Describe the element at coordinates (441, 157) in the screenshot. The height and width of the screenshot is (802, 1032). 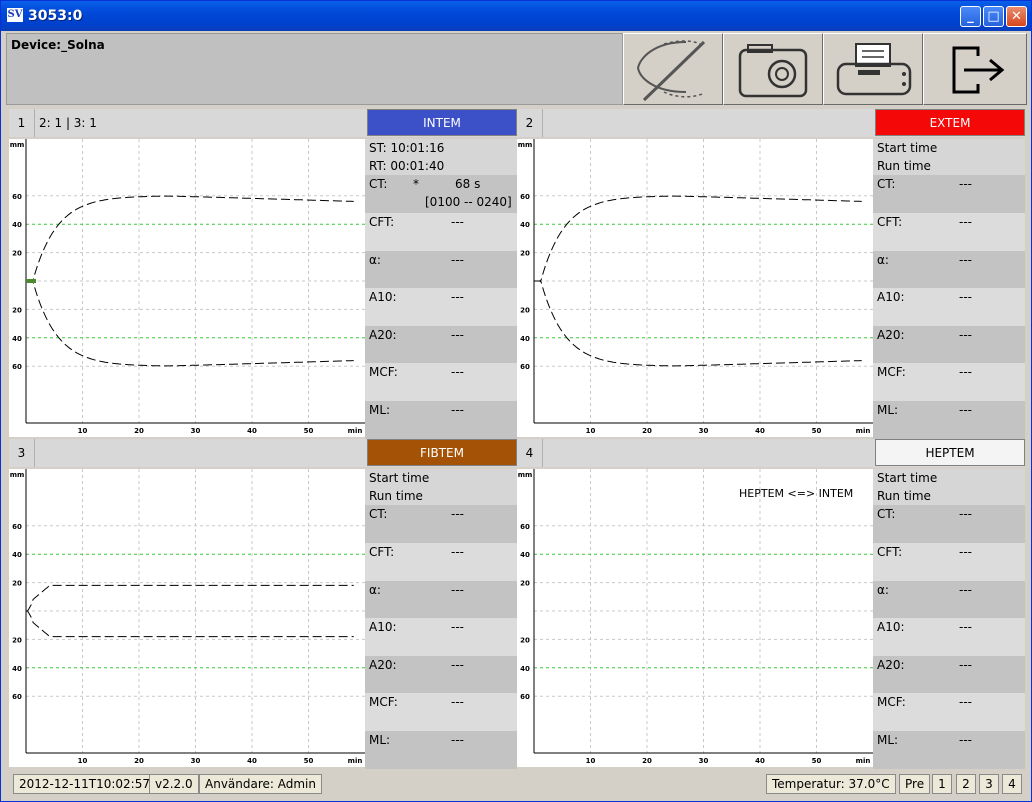
I see `time-rows: ST: 10:01:16 RT: 00:01:40` at that location.